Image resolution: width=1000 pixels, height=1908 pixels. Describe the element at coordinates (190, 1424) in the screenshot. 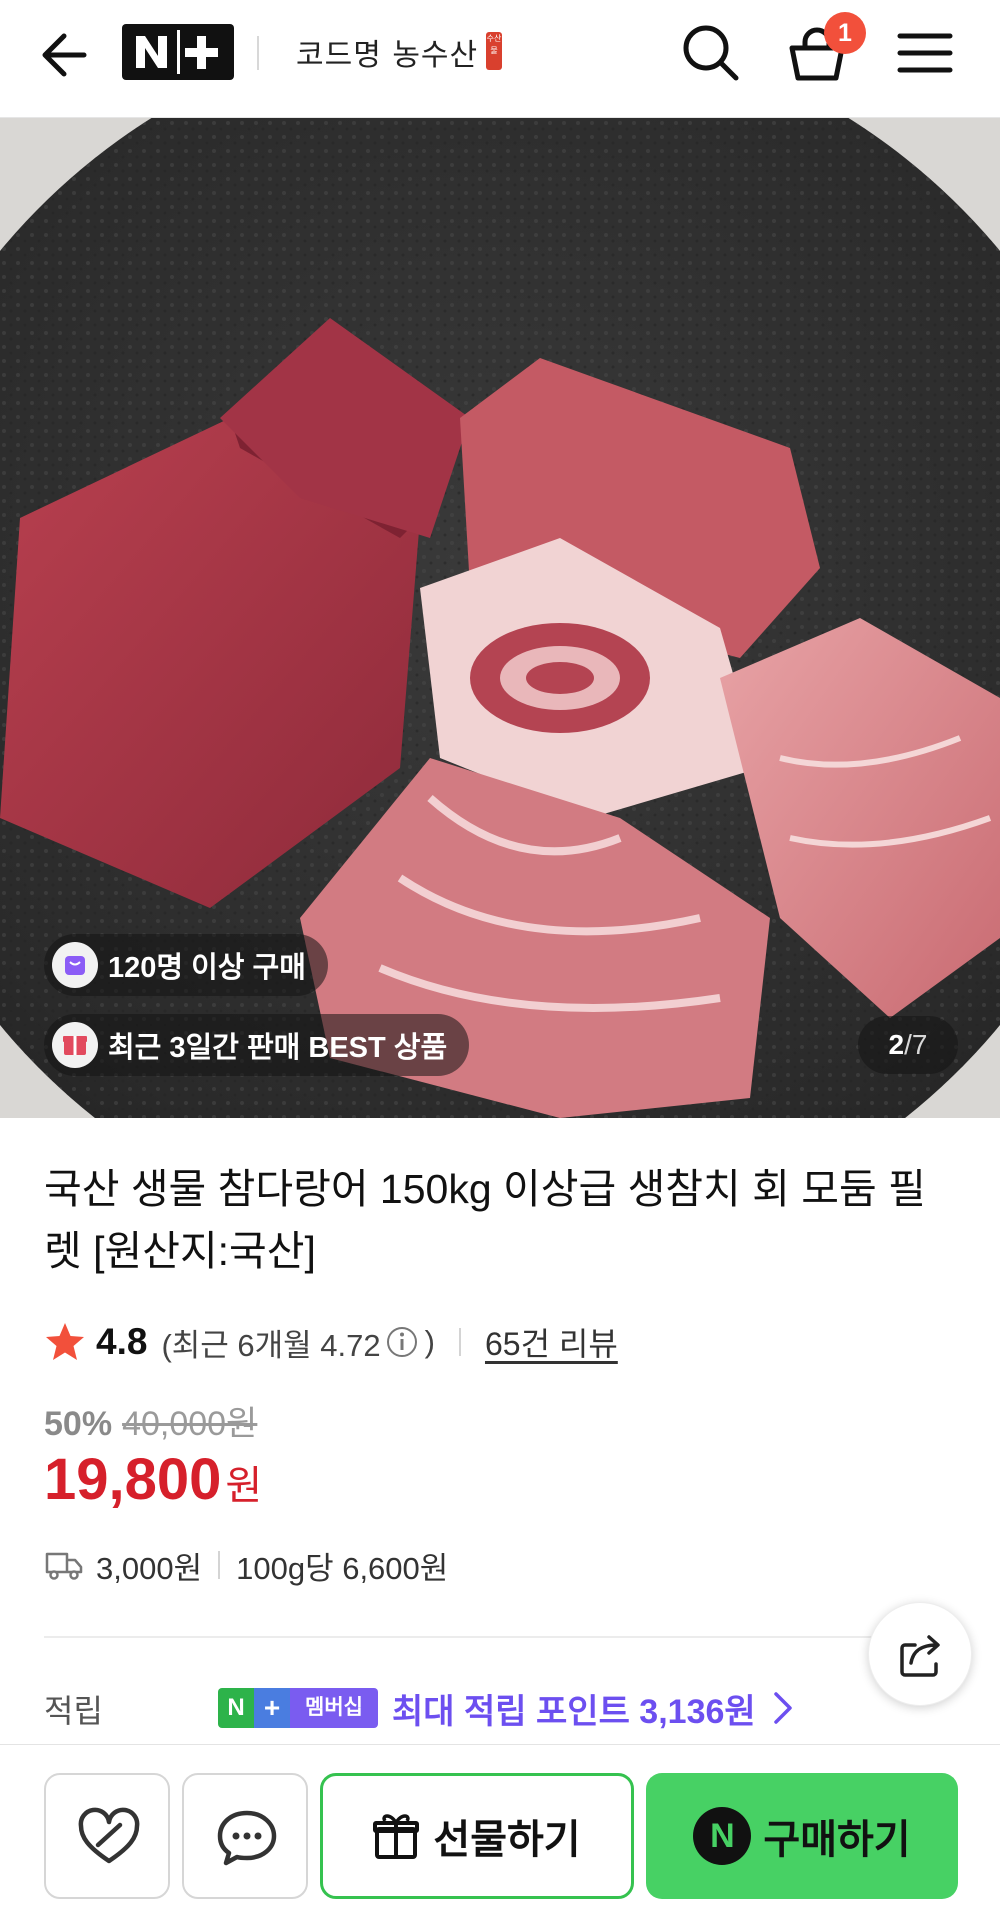

I see `original-price: 40,000원` at that location.